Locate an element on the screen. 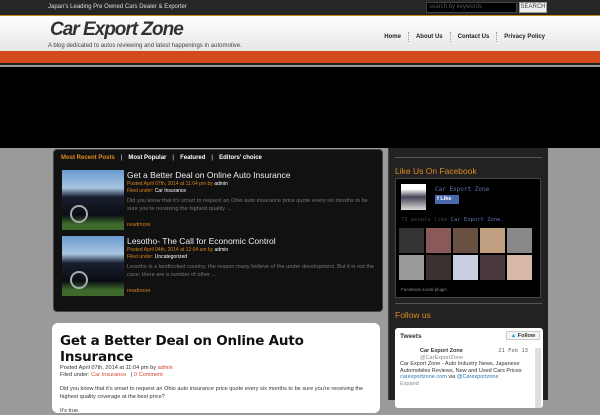 Image resolution: width=600 pixels, height=415 pixels. nav-home: Home is located at coordinates (392, 37).